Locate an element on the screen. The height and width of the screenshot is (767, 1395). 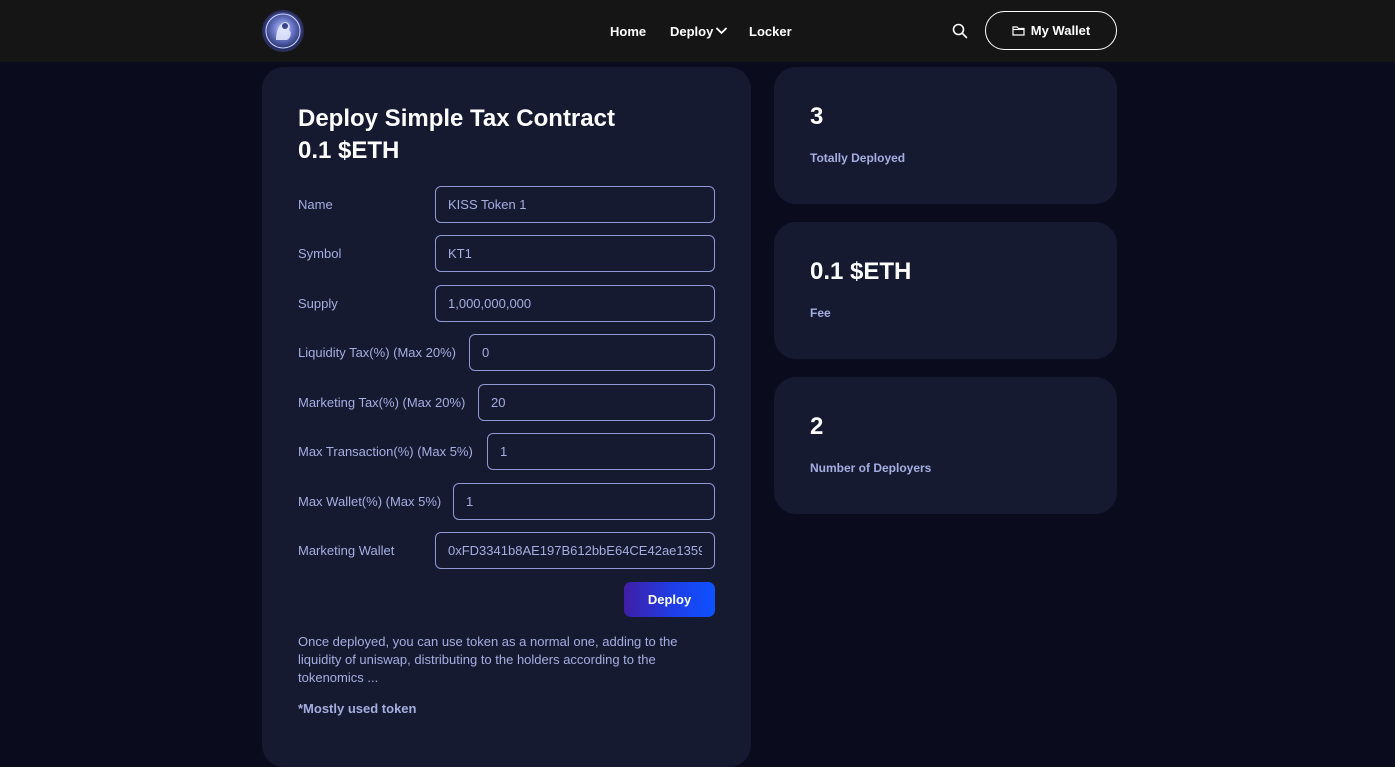
my-wallet-button: My Wallet is located at coordinates (1051, 30).